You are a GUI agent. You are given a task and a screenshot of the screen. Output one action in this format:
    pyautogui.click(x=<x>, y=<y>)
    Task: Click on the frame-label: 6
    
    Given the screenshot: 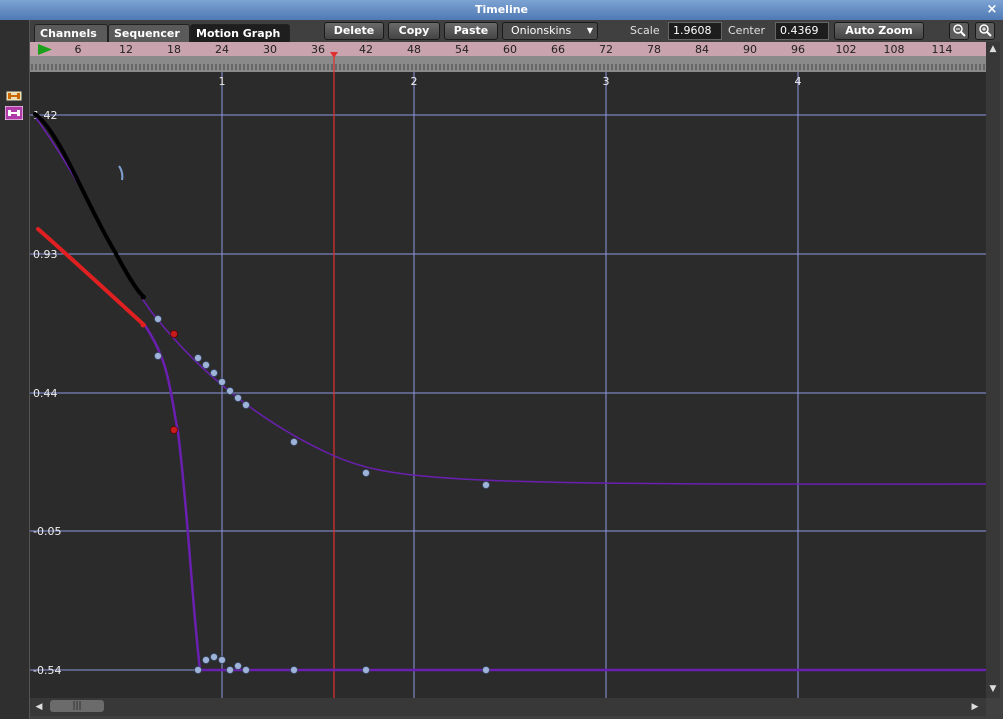 What is the action you would take?
    pyautogui.click(x=78, y=49)
    